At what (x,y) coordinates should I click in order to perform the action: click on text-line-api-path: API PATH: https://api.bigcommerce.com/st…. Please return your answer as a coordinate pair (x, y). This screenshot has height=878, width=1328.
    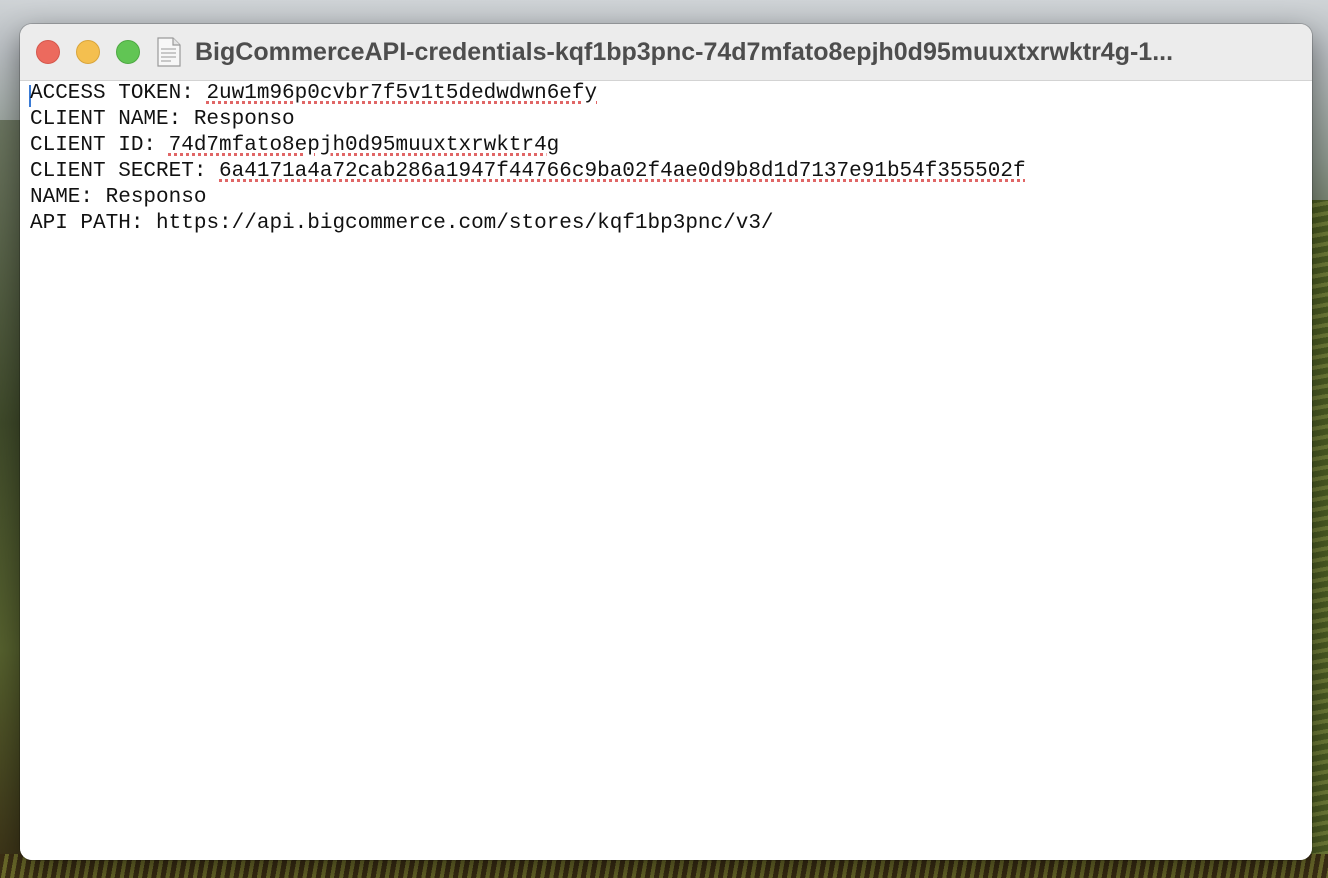
    Looking at the image, I should click on (402, 224).